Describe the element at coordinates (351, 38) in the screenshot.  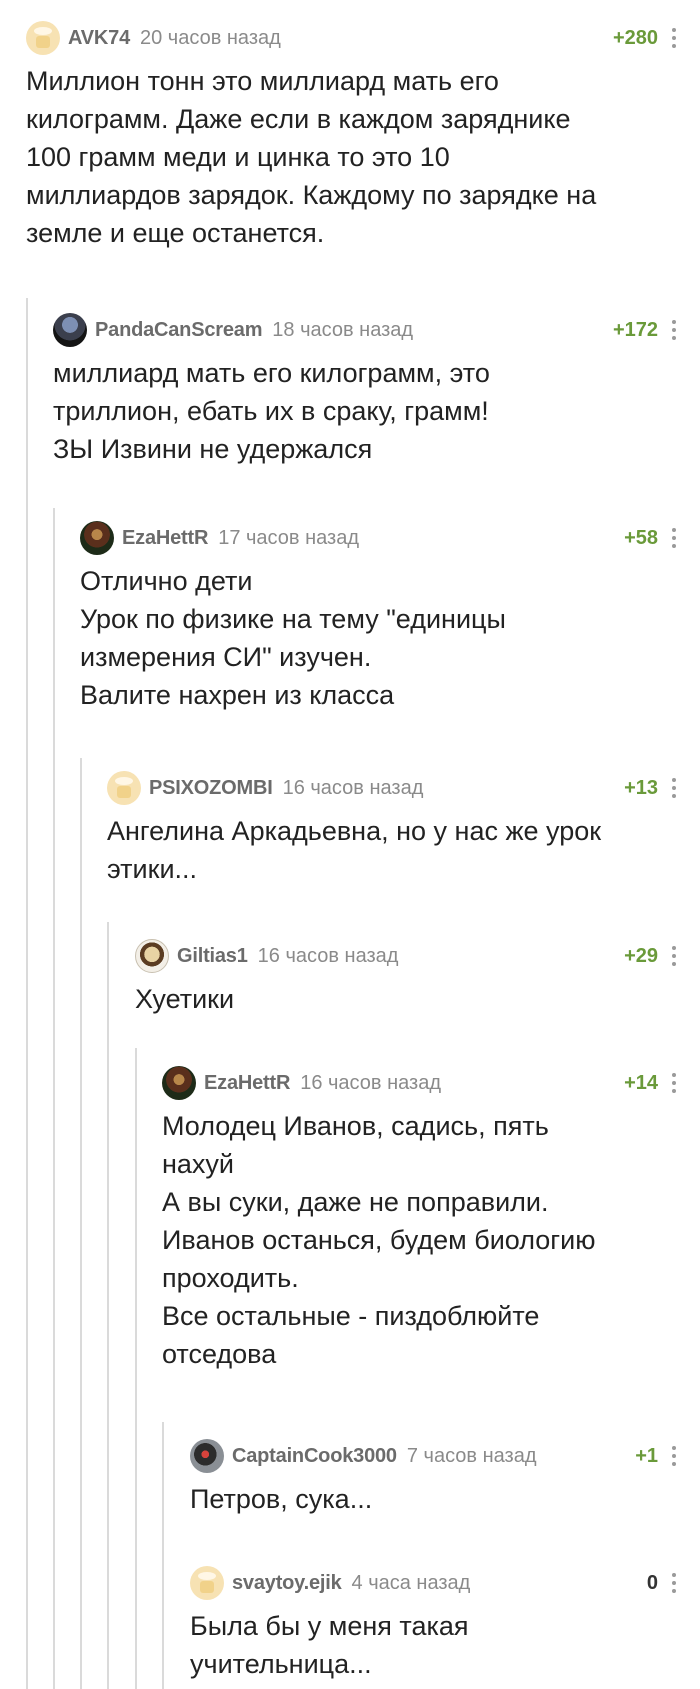
I see `comment-header: AVK74 20 часов назад +280` at that location.